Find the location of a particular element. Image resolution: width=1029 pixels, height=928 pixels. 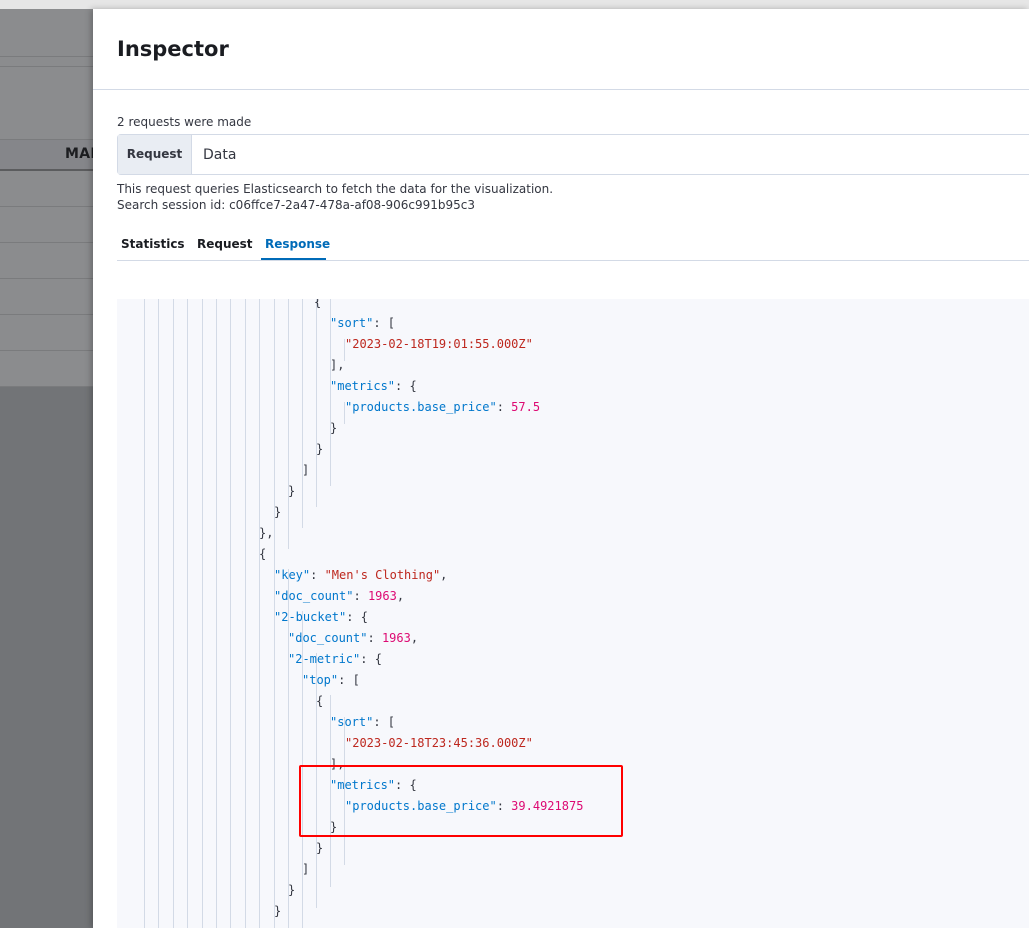

code-string: "Men's Clothing" is located at coordinates (382, 575).